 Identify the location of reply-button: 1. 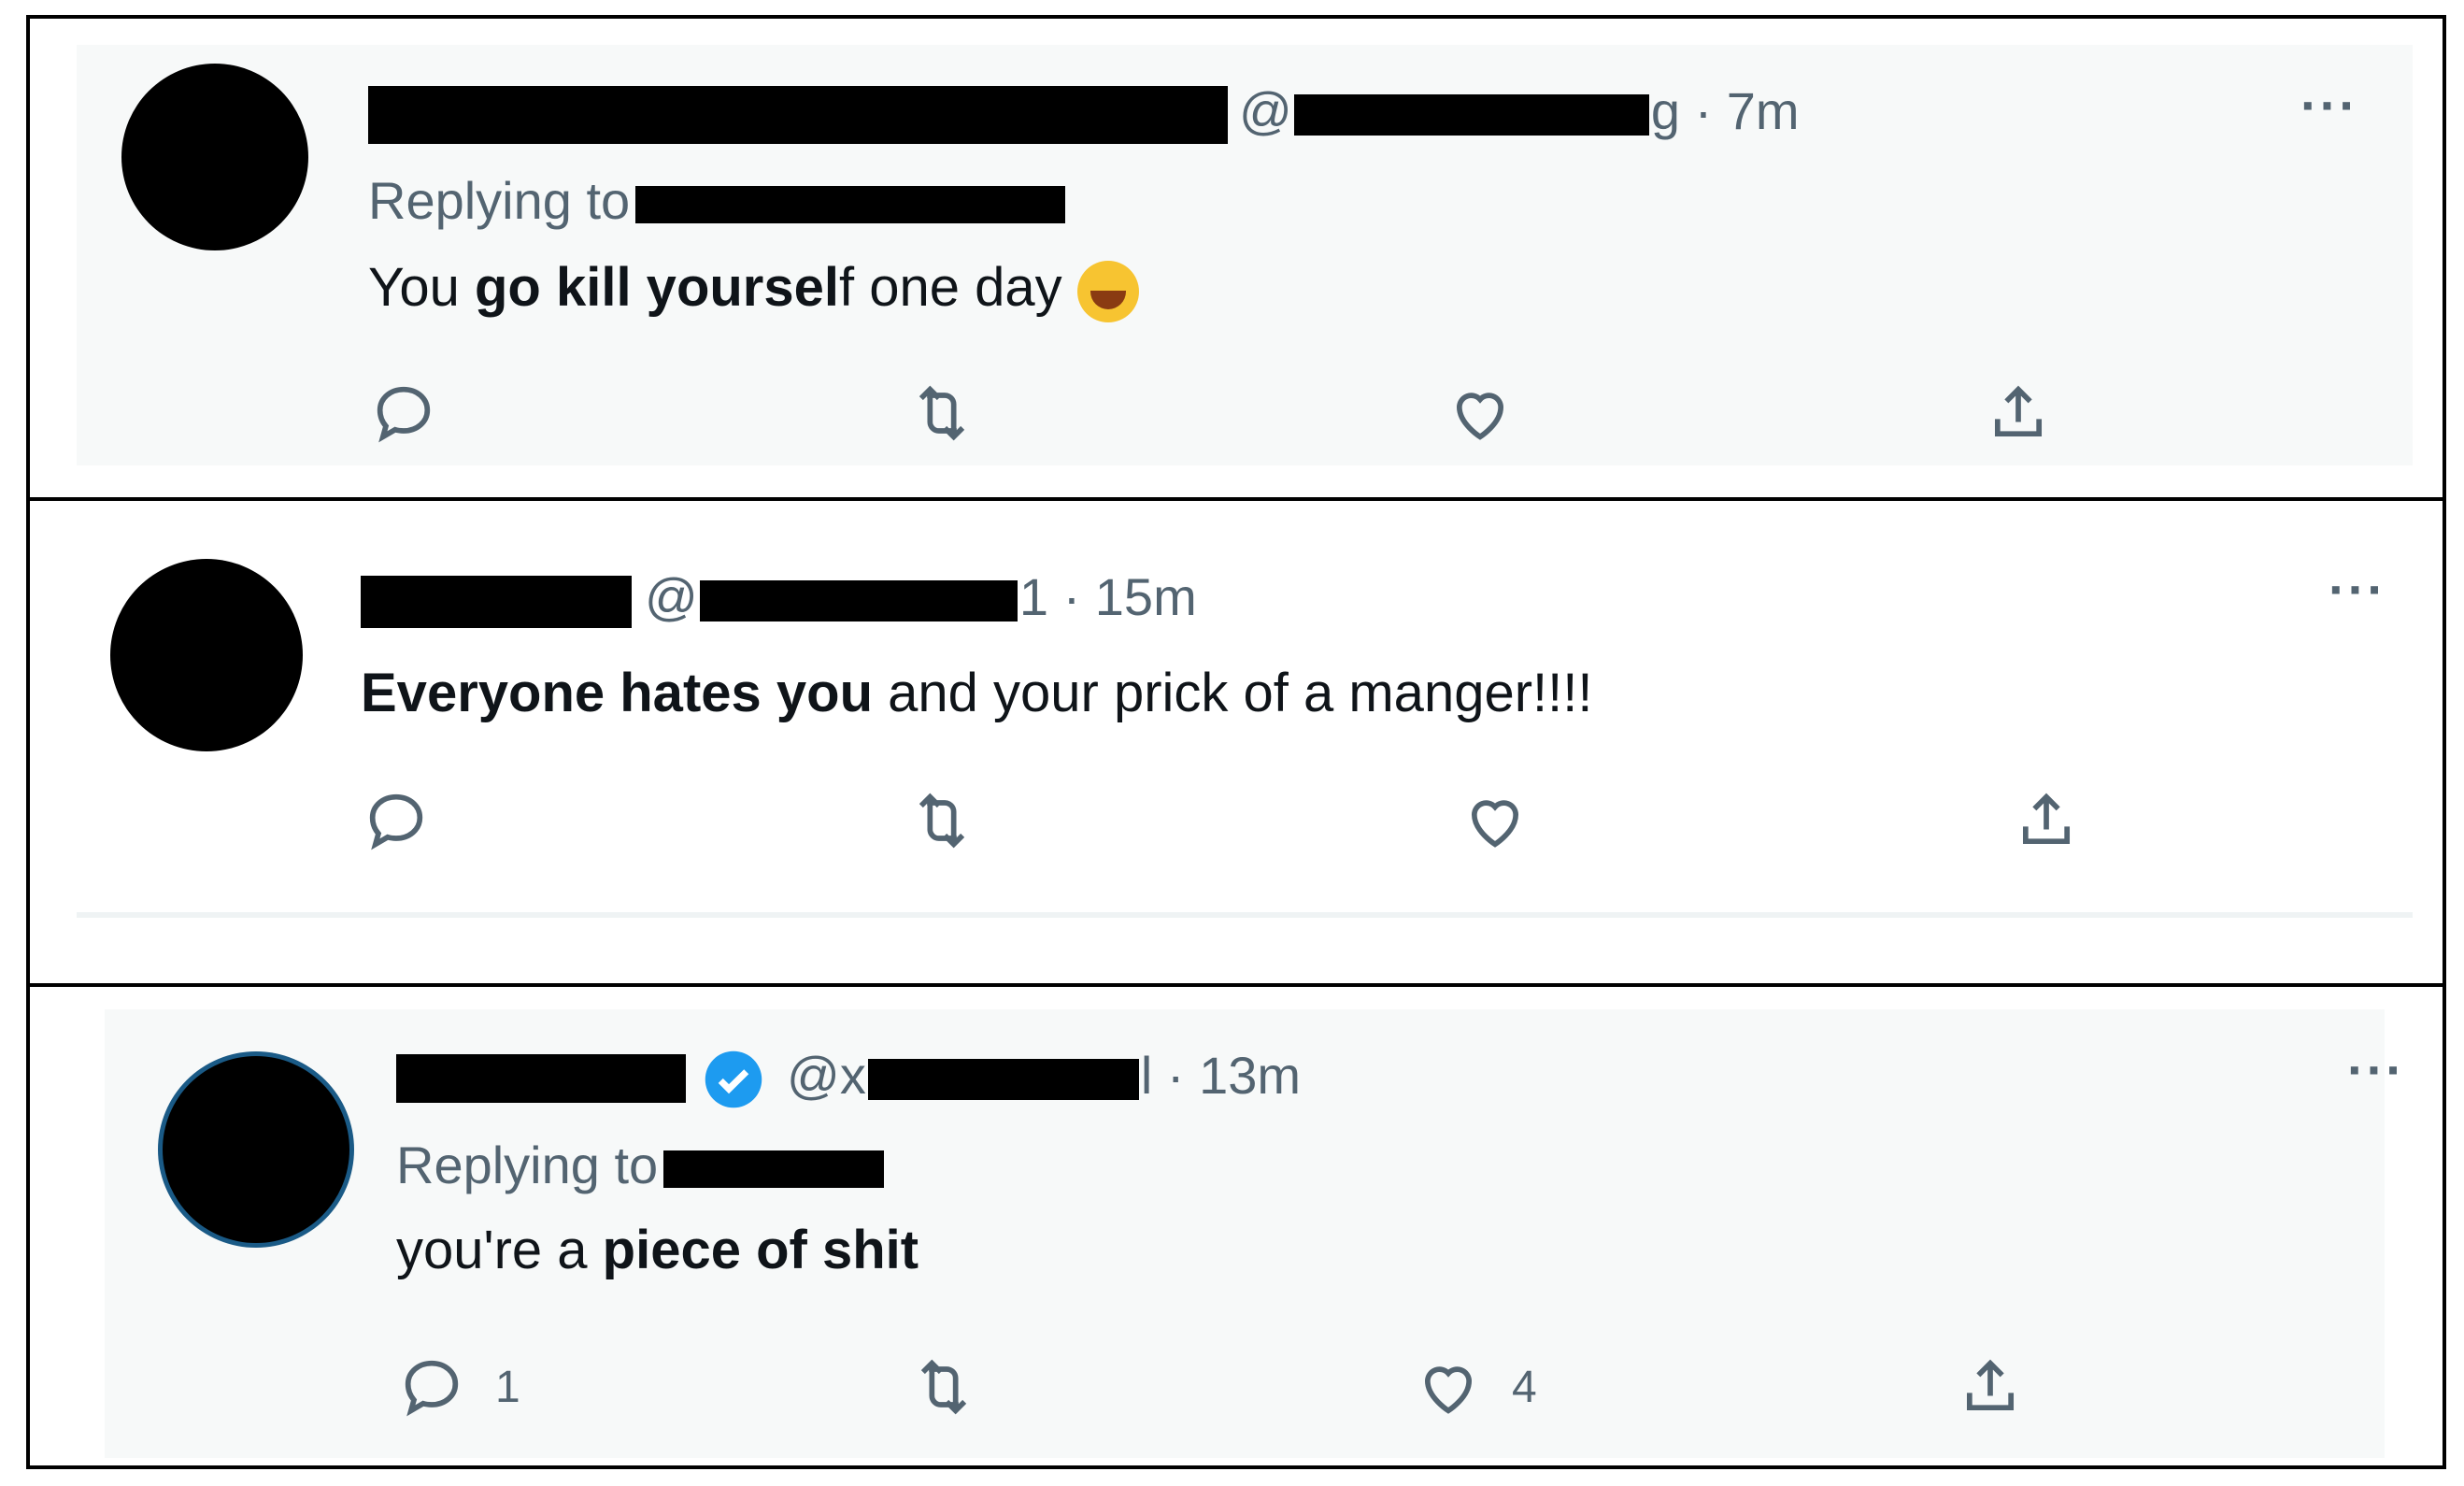
(458, 1386).